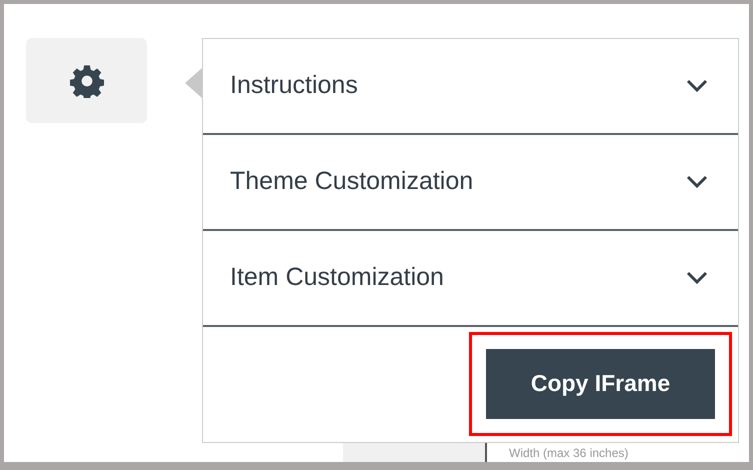 This screenshot has width=753, height=470. Describe the element at coordinates (600, 383) in the screenshot. I see `copy-iframe-button: Copy IFrame` at that location.